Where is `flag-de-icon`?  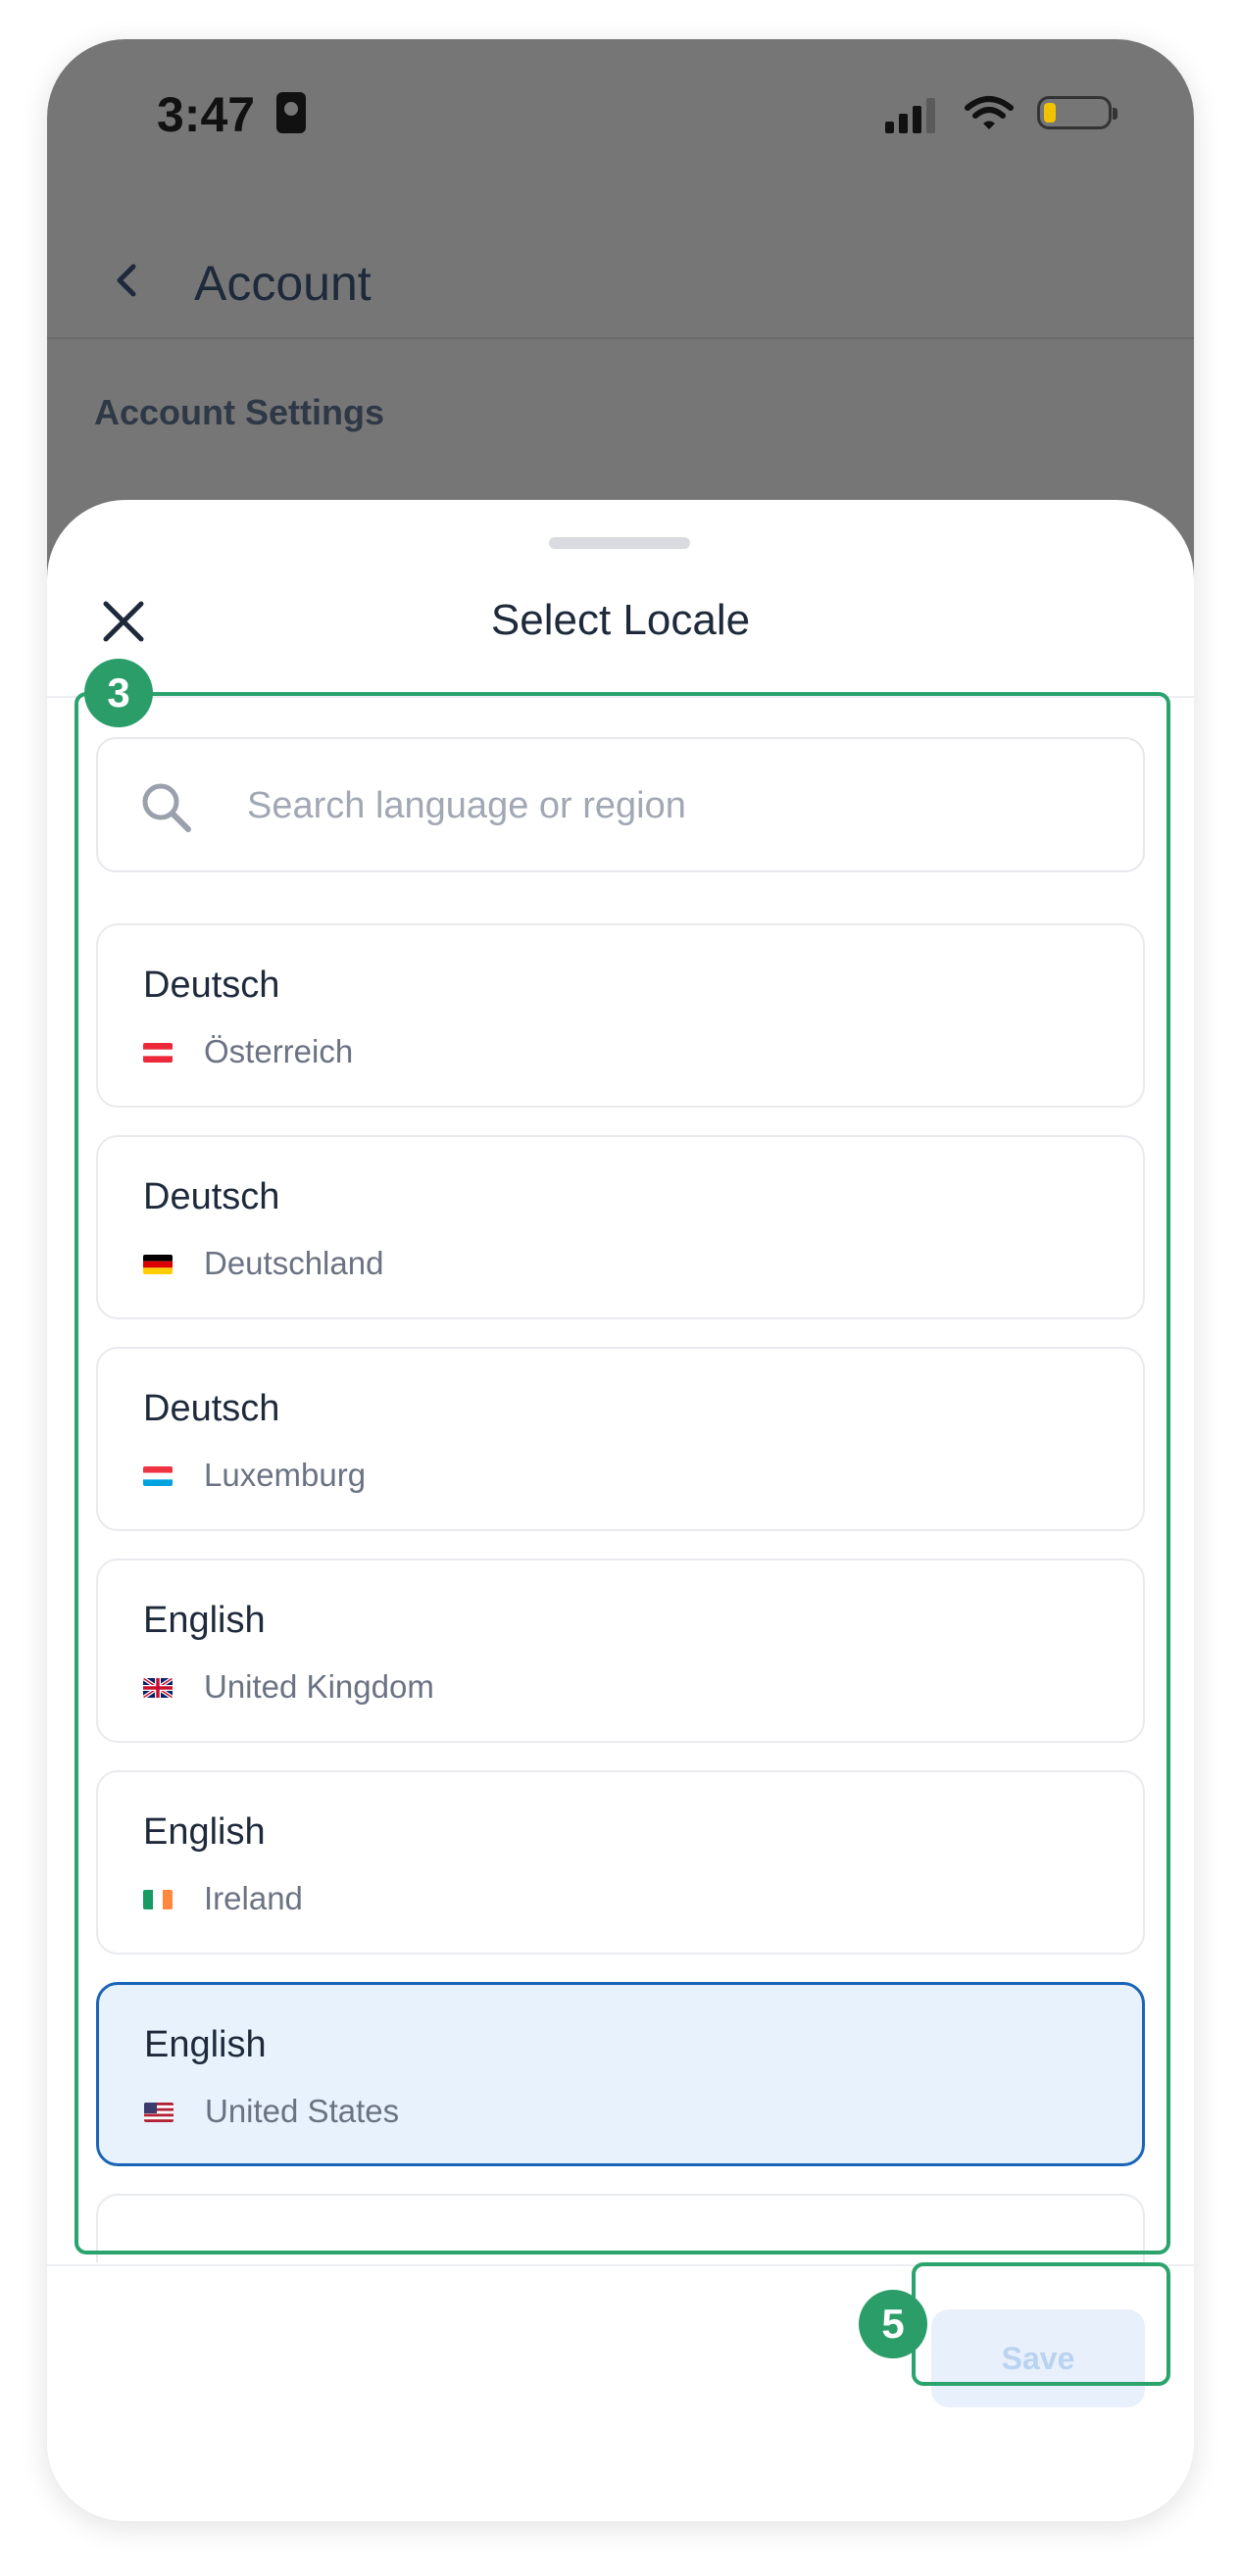
flag-de-icon is located at coordinates (158, 1264).